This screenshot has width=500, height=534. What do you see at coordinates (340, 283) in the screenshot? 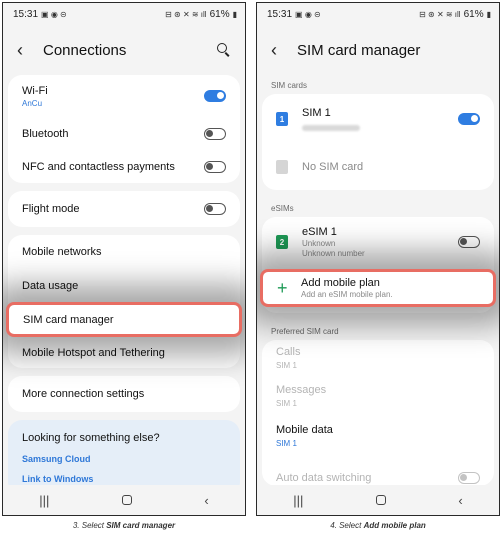
I see `add-mobile-plan-label: Add mobile plan` at bounding box center [340, 283].